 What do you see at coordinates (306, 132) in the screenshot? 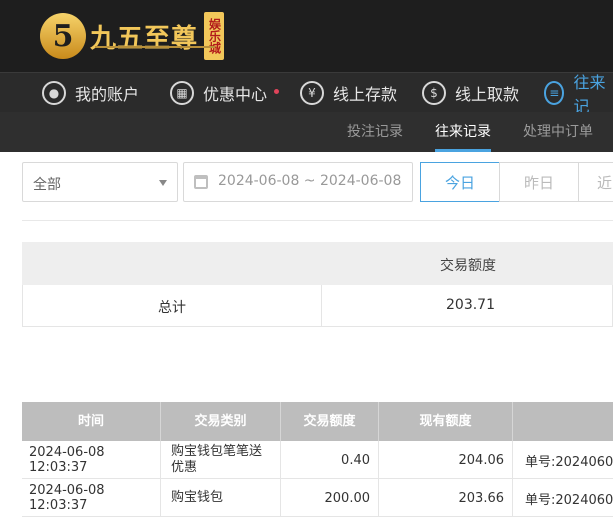
I see `sub-nav: 投注记录 往来记录 处理中订单` at bounding box center [306, 132].